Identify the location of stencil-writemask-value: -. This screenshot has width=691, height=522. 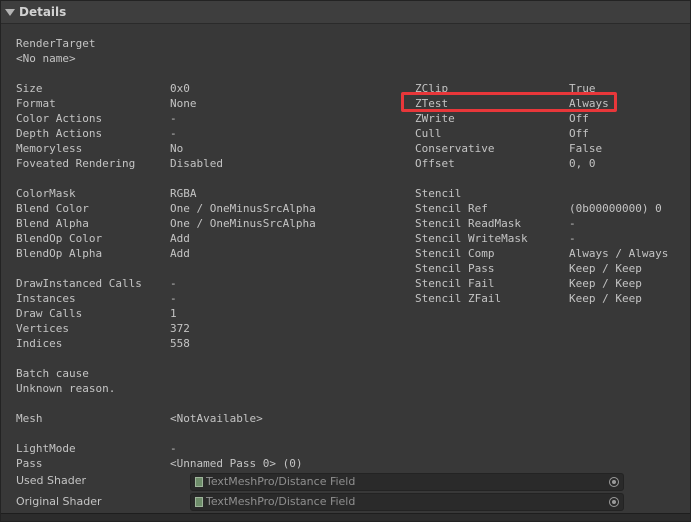
(572, 238).